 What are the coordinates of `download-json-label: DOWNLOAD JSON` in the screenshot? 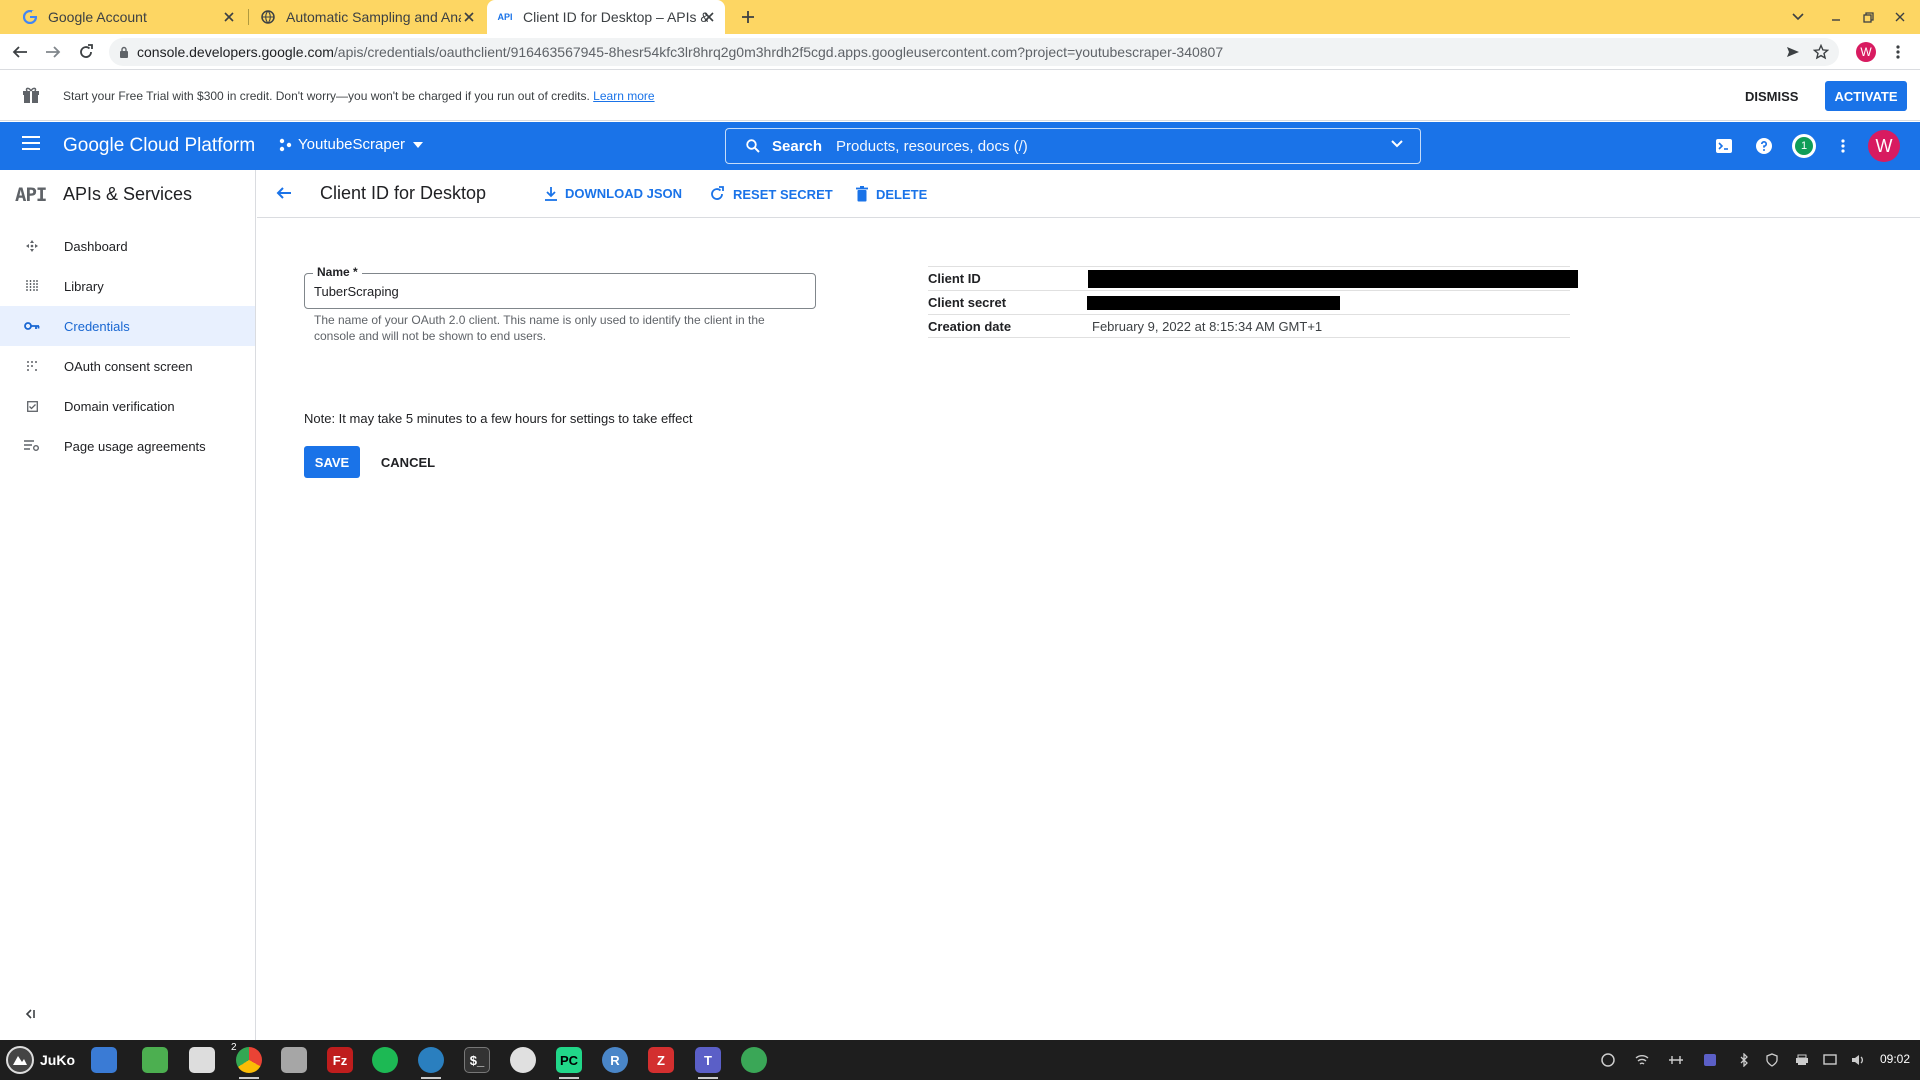 It's located at (623, 193).